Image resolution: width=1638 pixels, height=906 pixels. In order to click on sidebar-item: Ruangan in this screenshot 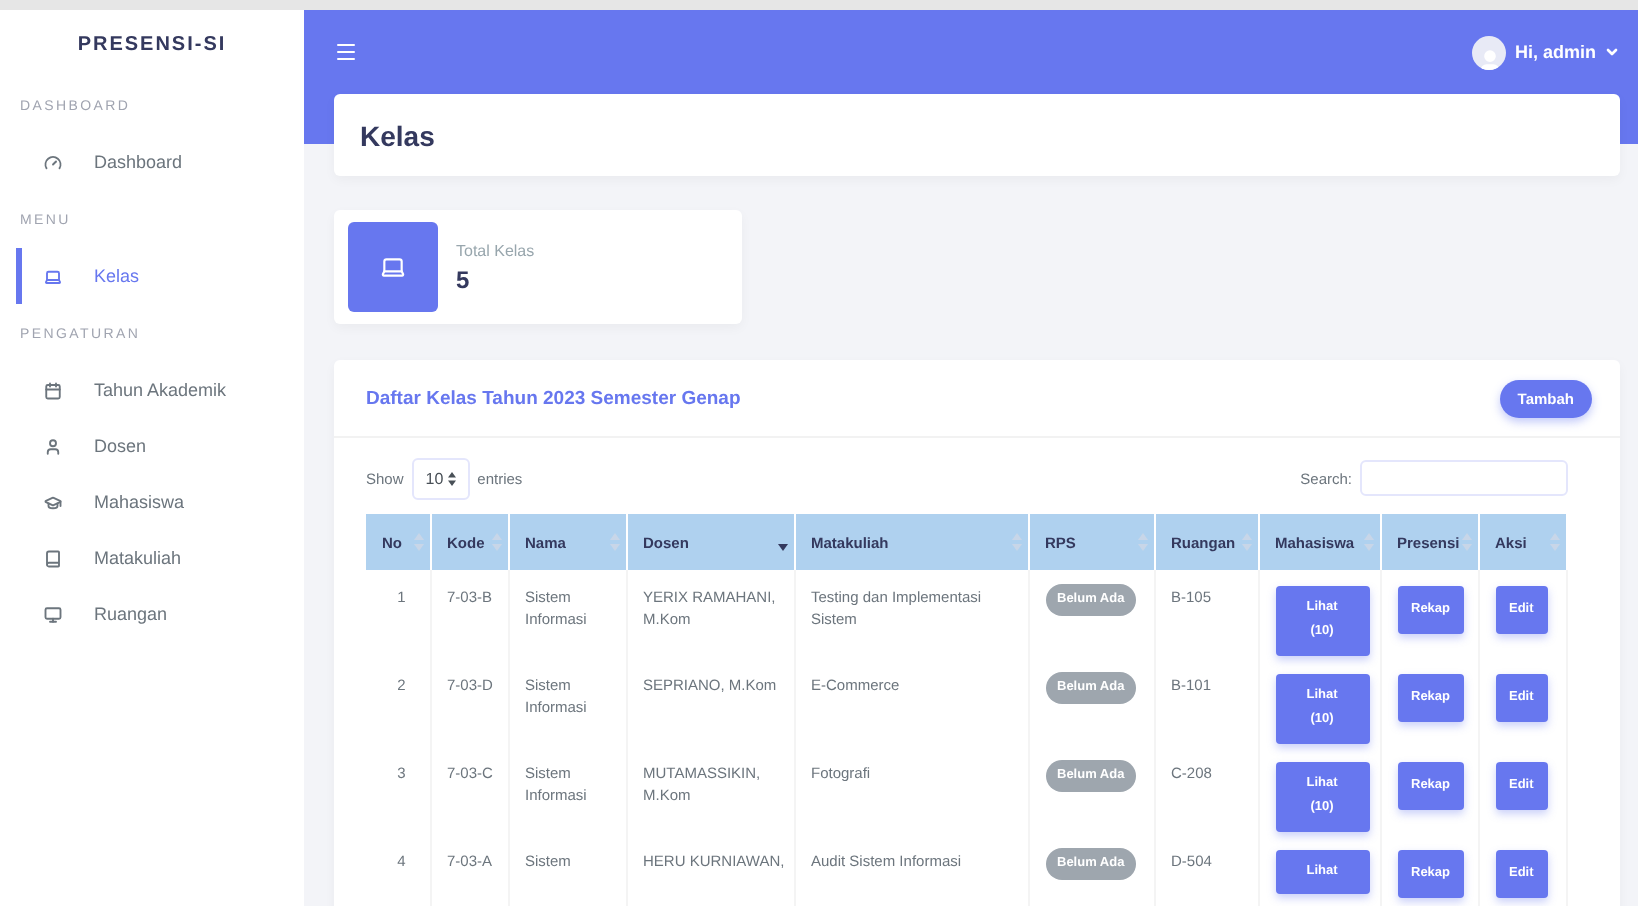, I will do `click(160, 614)`.